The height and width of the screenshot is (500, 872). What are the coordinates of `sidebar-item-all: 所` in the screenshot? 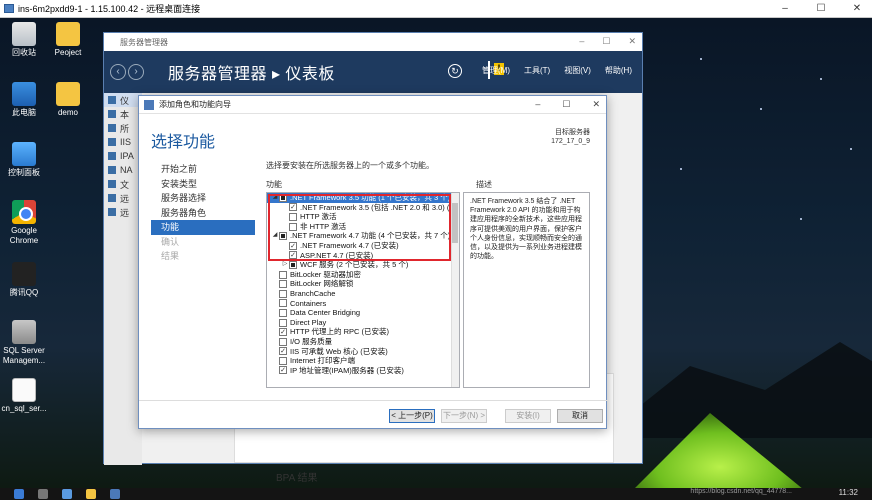 It's located at (123, 128).